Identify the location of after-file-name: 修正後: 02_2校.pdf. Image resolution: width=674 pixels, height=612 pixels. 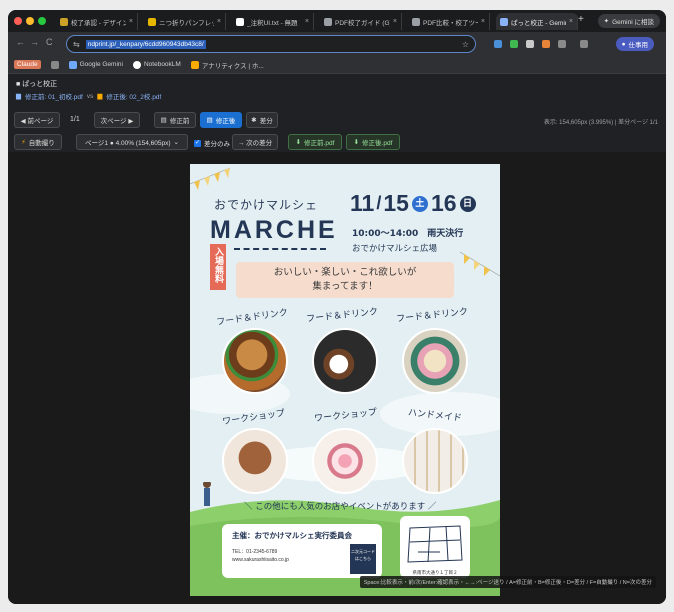
(134, 97).